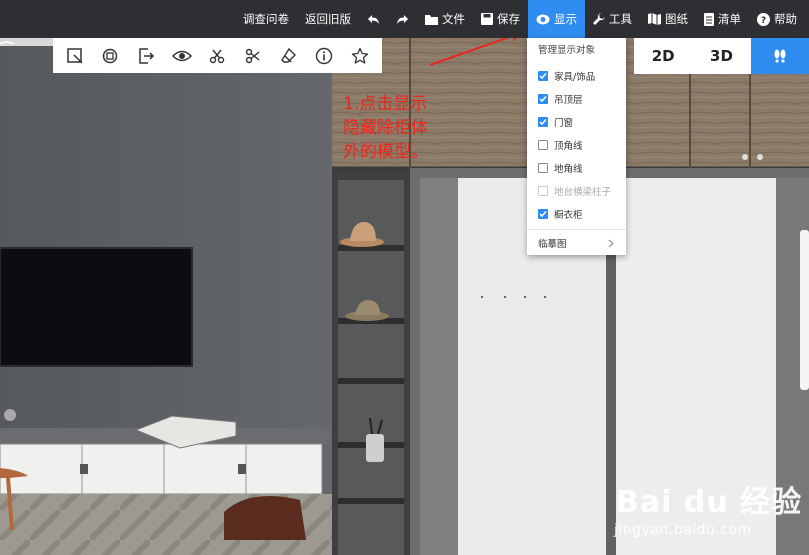 This screenshot has width=809, height=555. I want to click on view-2d-button: 2D, so click(663, 56).